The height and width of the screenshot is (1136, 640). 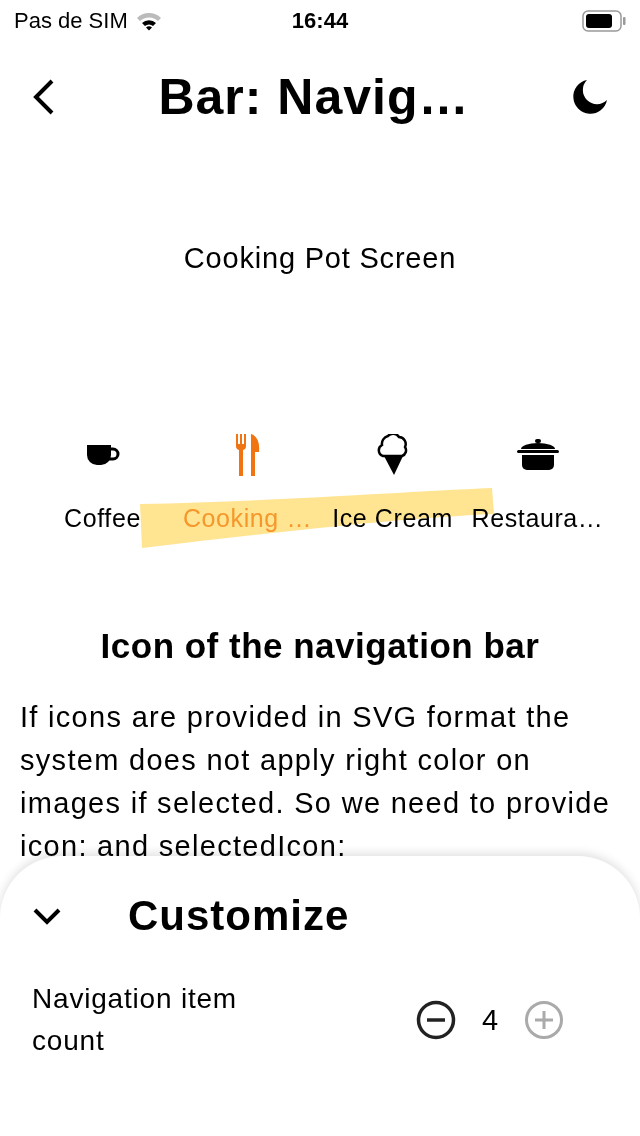 I want to click on coffee-cup-icon, so click(x=102, y=455).